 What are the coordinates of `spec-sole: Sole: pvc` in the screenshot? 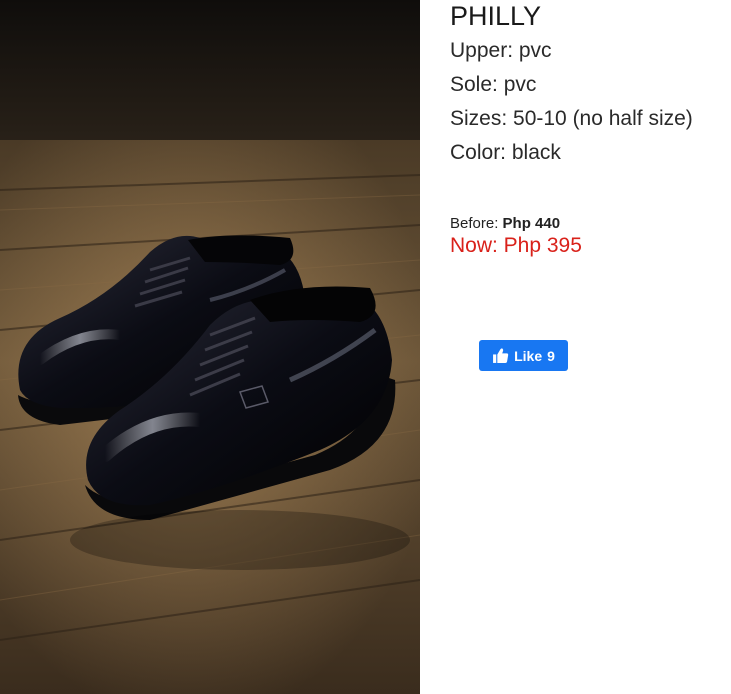 It's located at (493, 84).